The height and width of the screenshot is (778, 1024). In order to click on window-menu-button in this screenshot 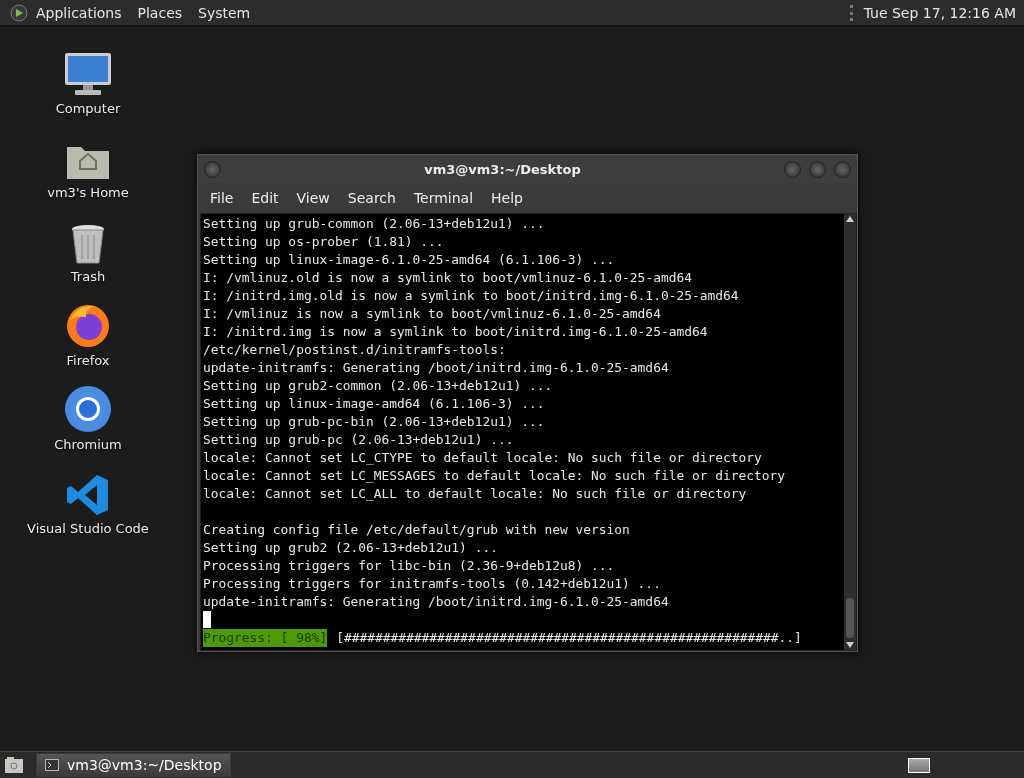, I will do `click(212, 169)`.